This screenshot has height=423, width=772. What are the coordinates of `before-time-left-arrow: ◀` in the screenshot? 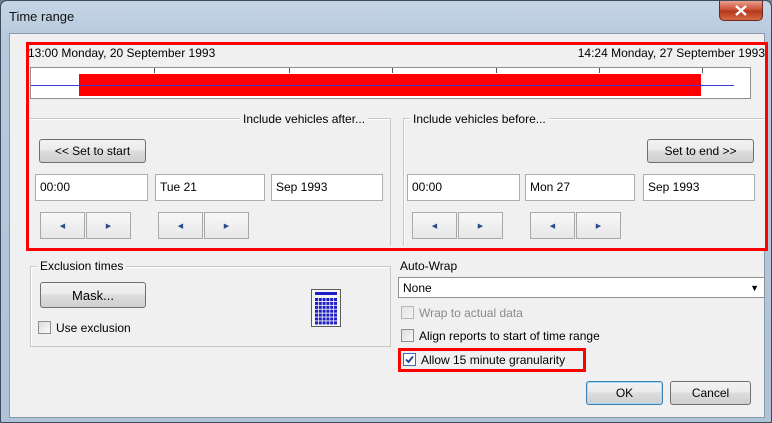 It's located at (434, 225).